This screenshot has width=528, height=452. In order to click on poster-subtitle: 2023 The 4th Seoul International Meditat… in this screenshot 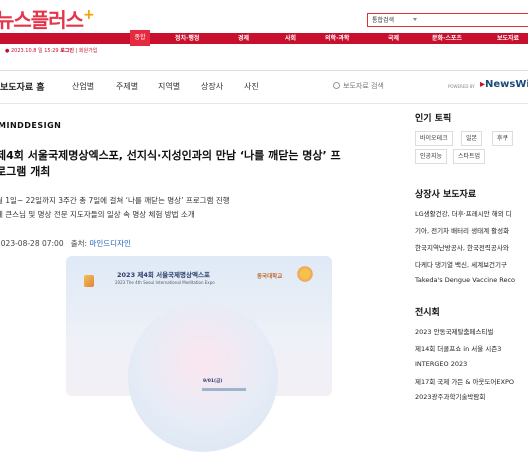, I will do `click(165, 282)`.